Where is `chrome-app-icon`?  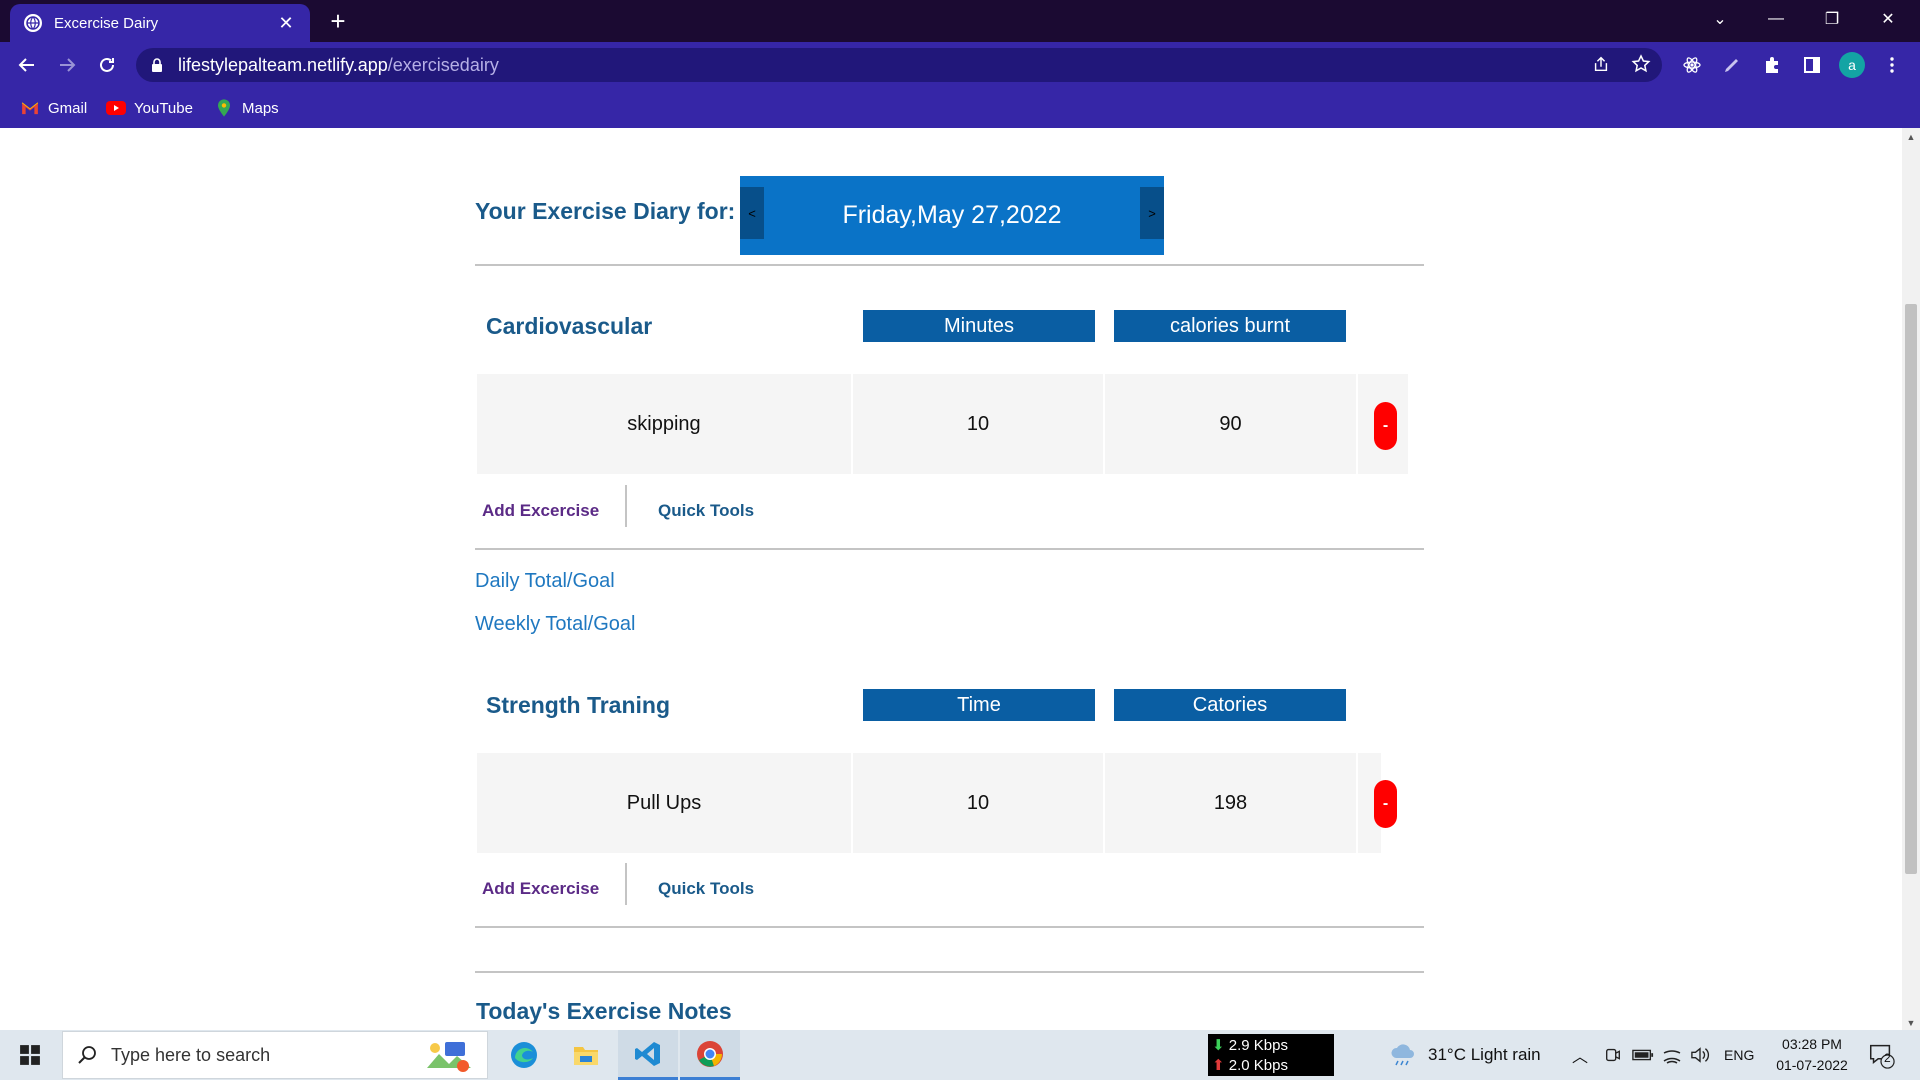 chrome-app-icon is located at coordinates (710, 1055).